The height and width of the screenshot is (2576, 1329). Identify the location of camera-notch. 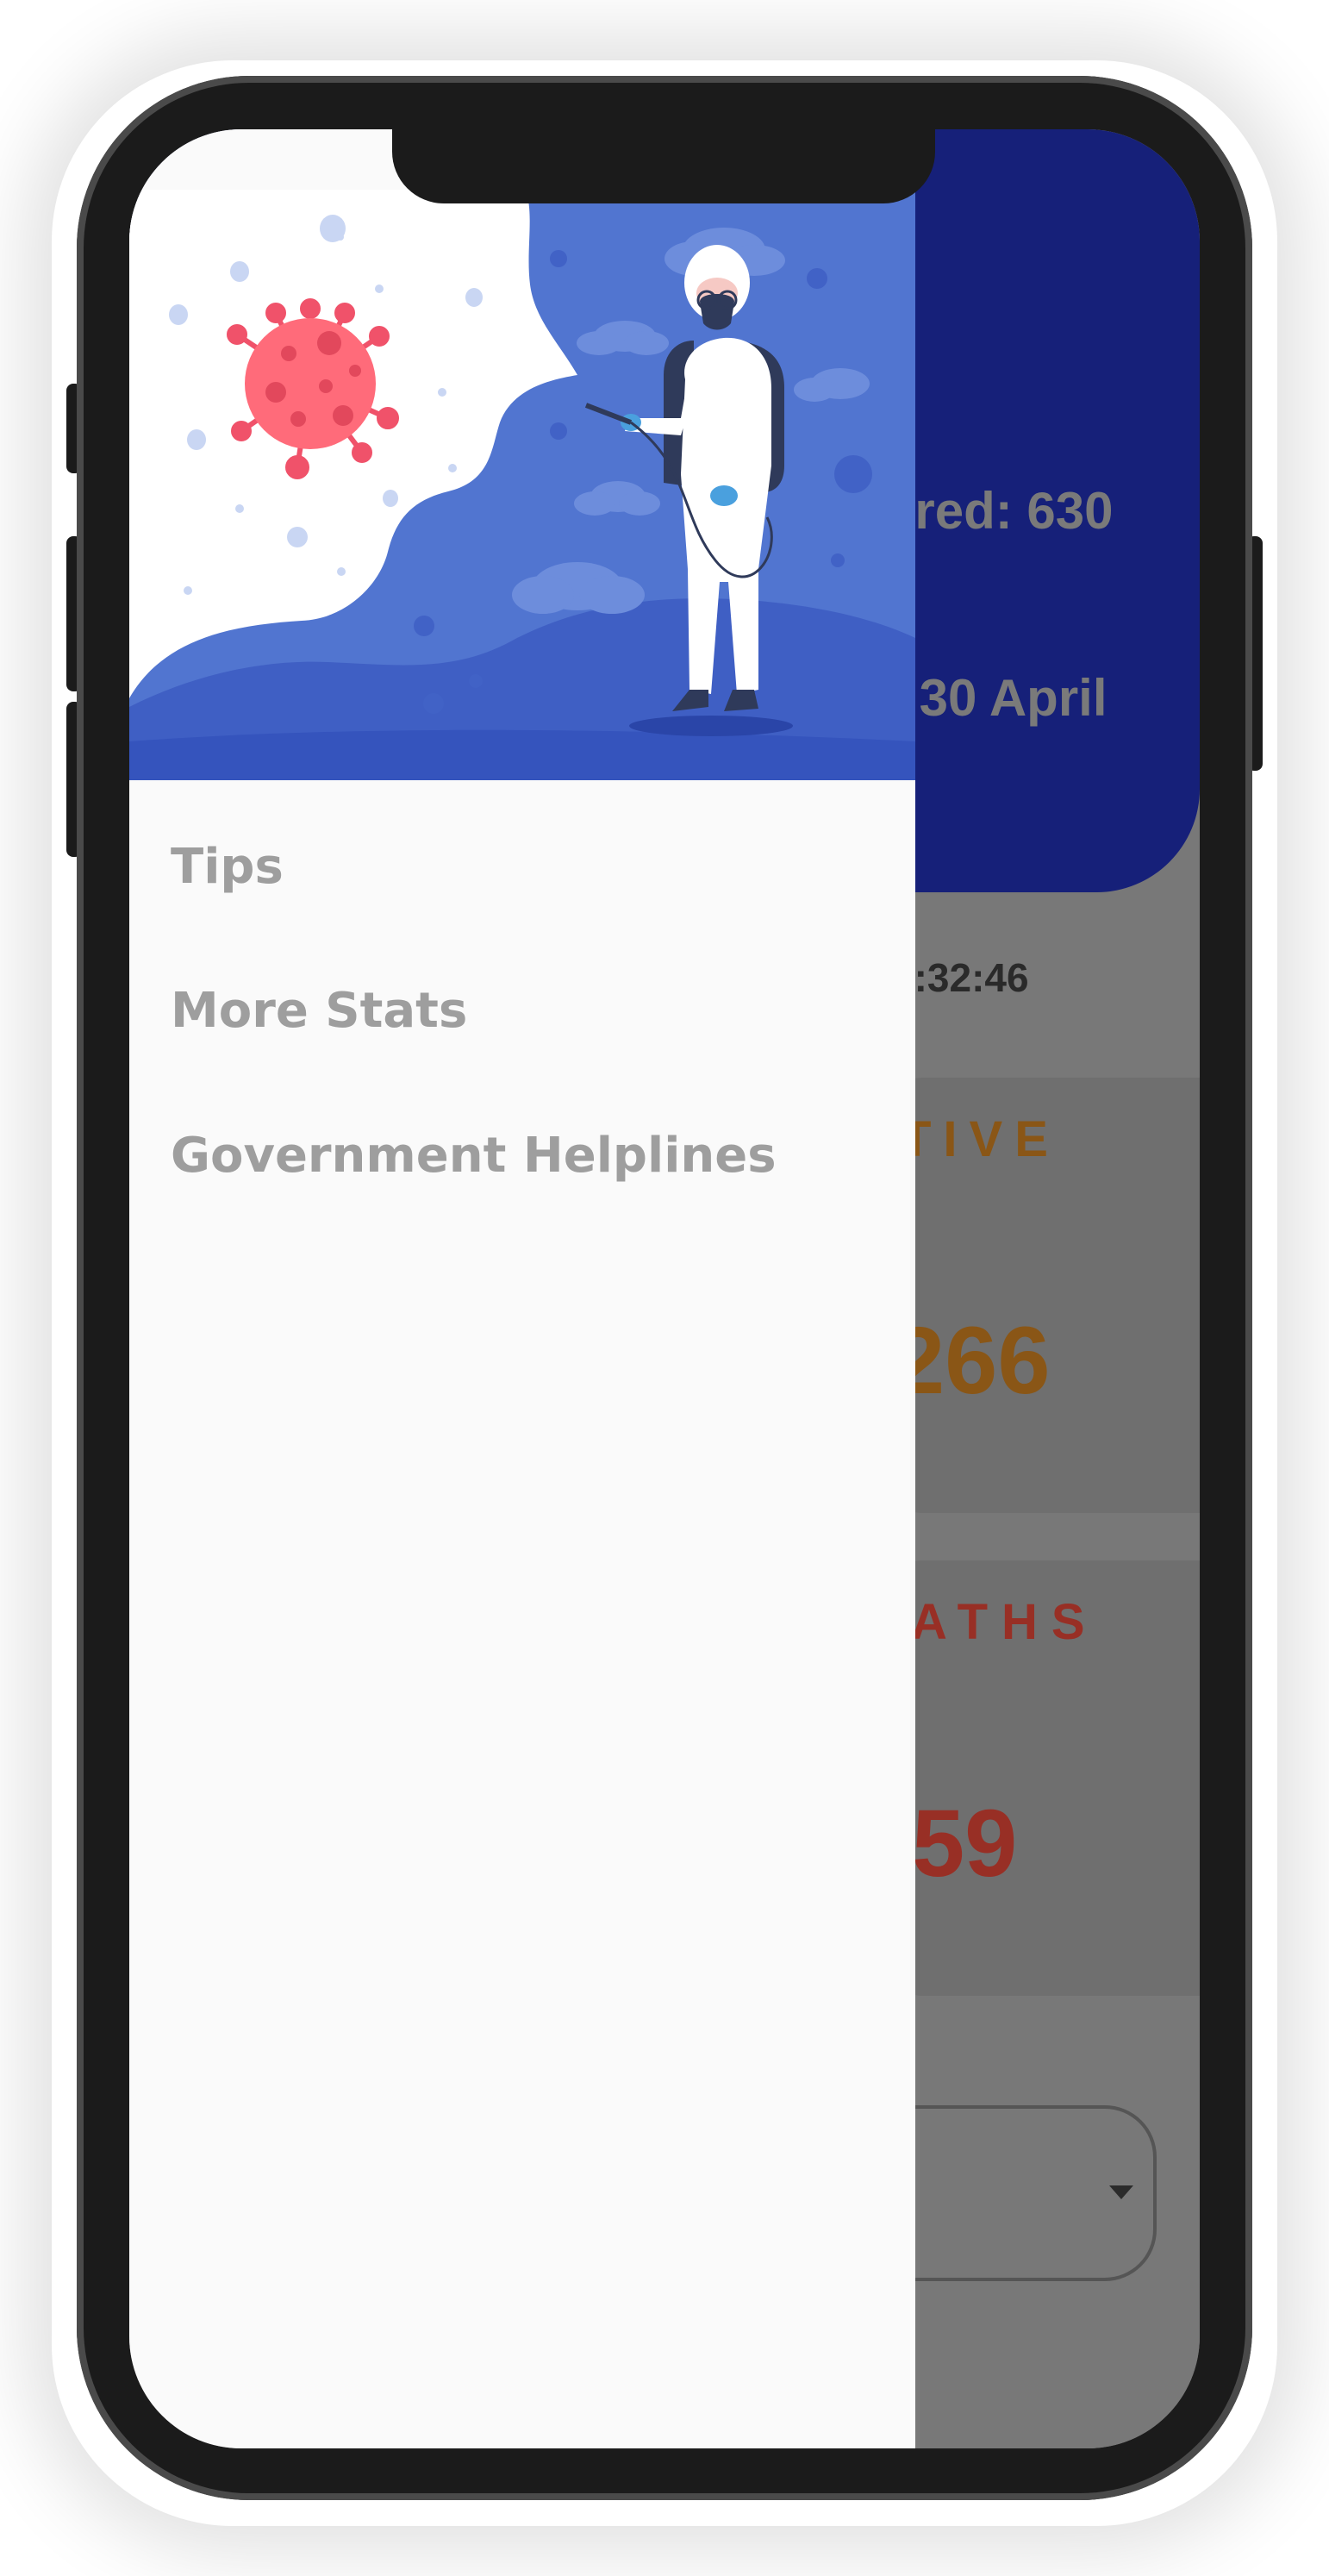
(663, 166).